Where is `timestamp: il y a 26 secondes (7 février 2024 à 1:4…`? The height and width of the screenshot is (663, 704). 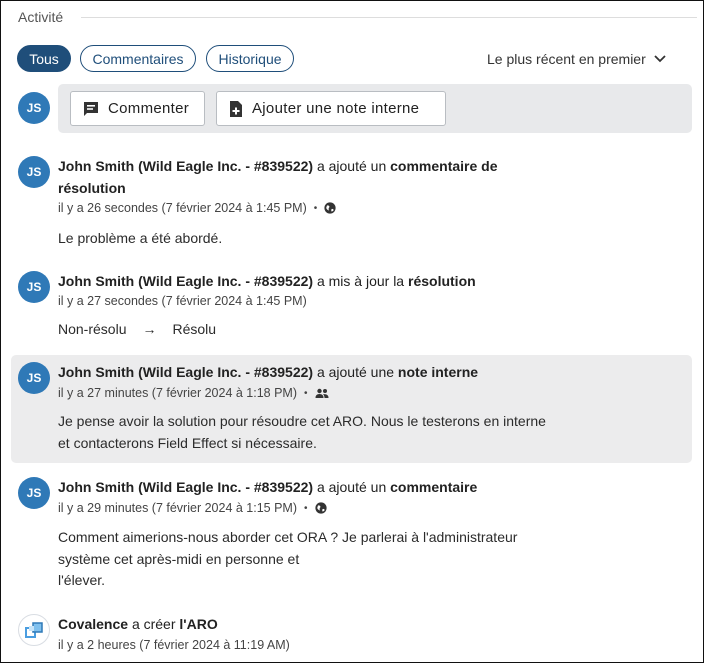
timestamp: il y a 26 secondes (7 février 2024 à 1:4… is located at coordinates (182, 208).